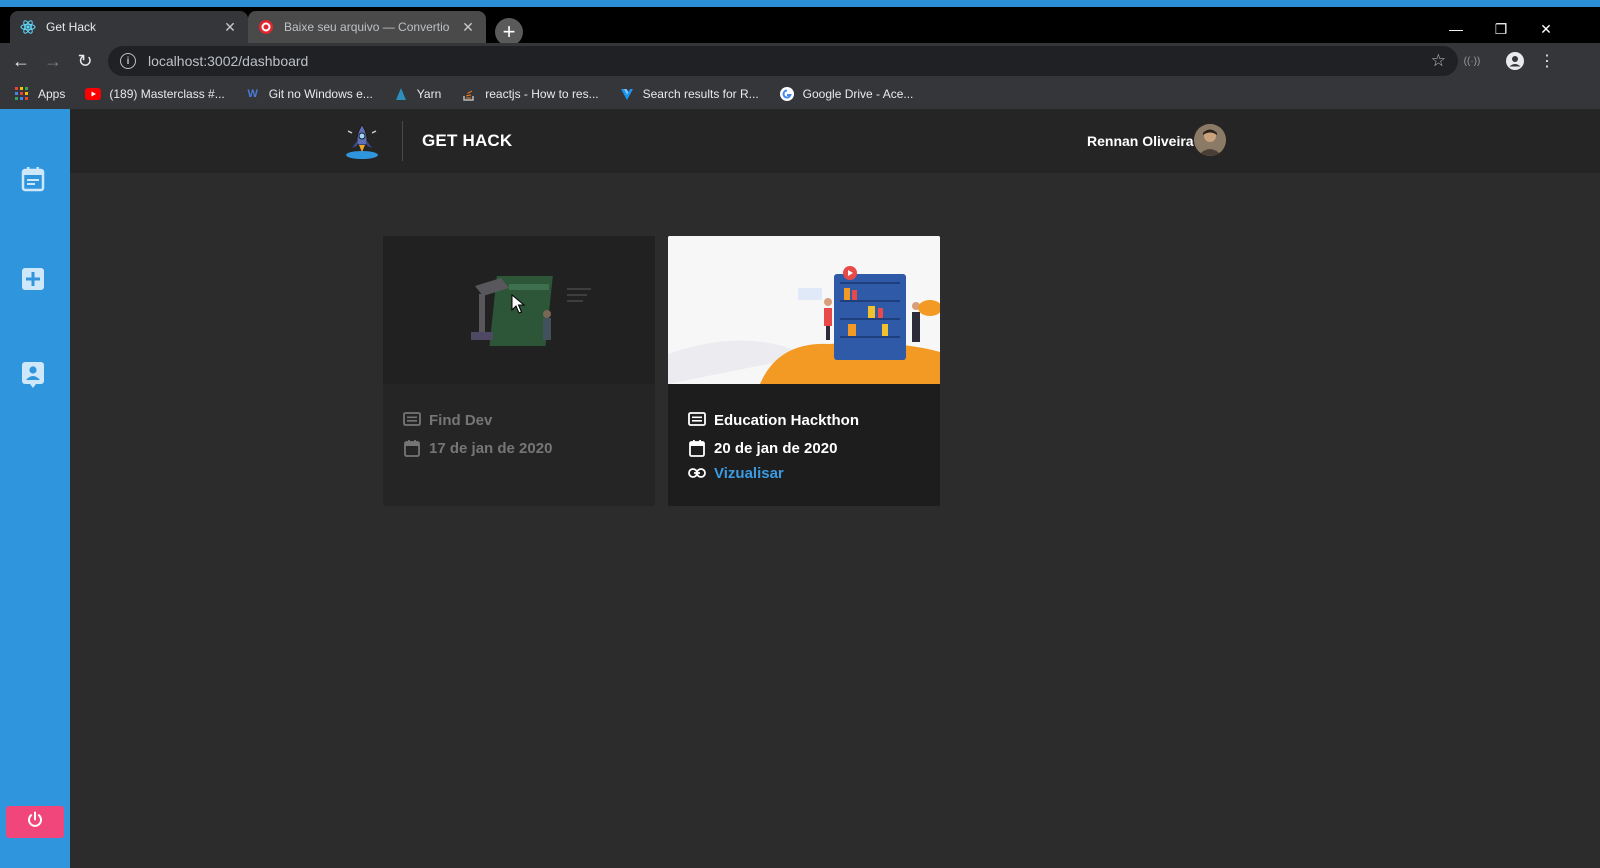 Image resolution: width=1600 pixels, height=868 pixels. What do you see at coordinates (749, 473) in the screenshot?
I see `view-link: Vizualisar` at bounding box center [749, 473].